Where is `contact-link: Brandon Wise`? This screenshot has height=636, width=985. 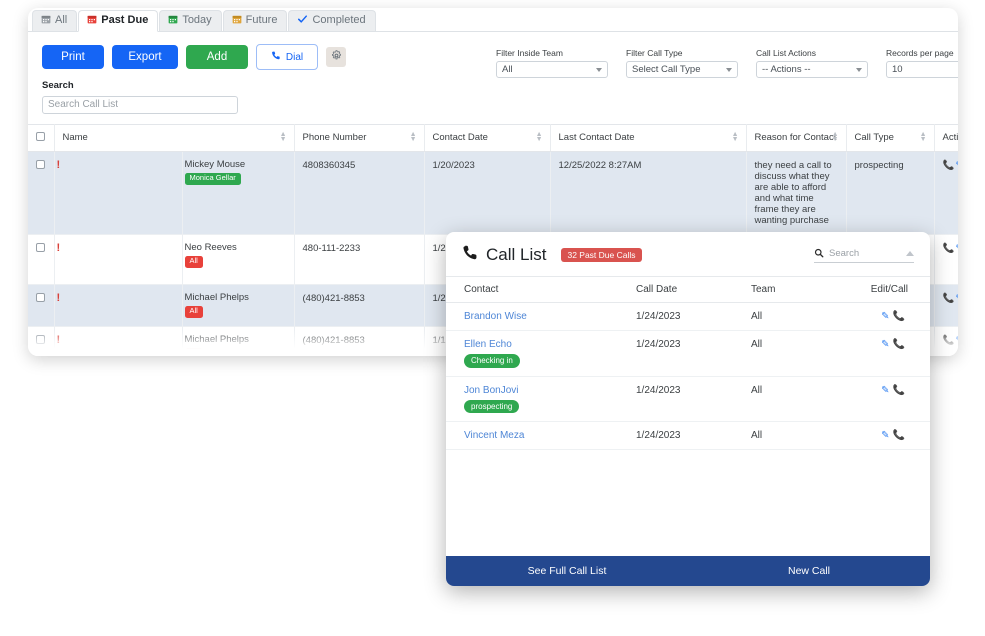 contact-link: Brandon Wise is located at coordinates (495, 316).